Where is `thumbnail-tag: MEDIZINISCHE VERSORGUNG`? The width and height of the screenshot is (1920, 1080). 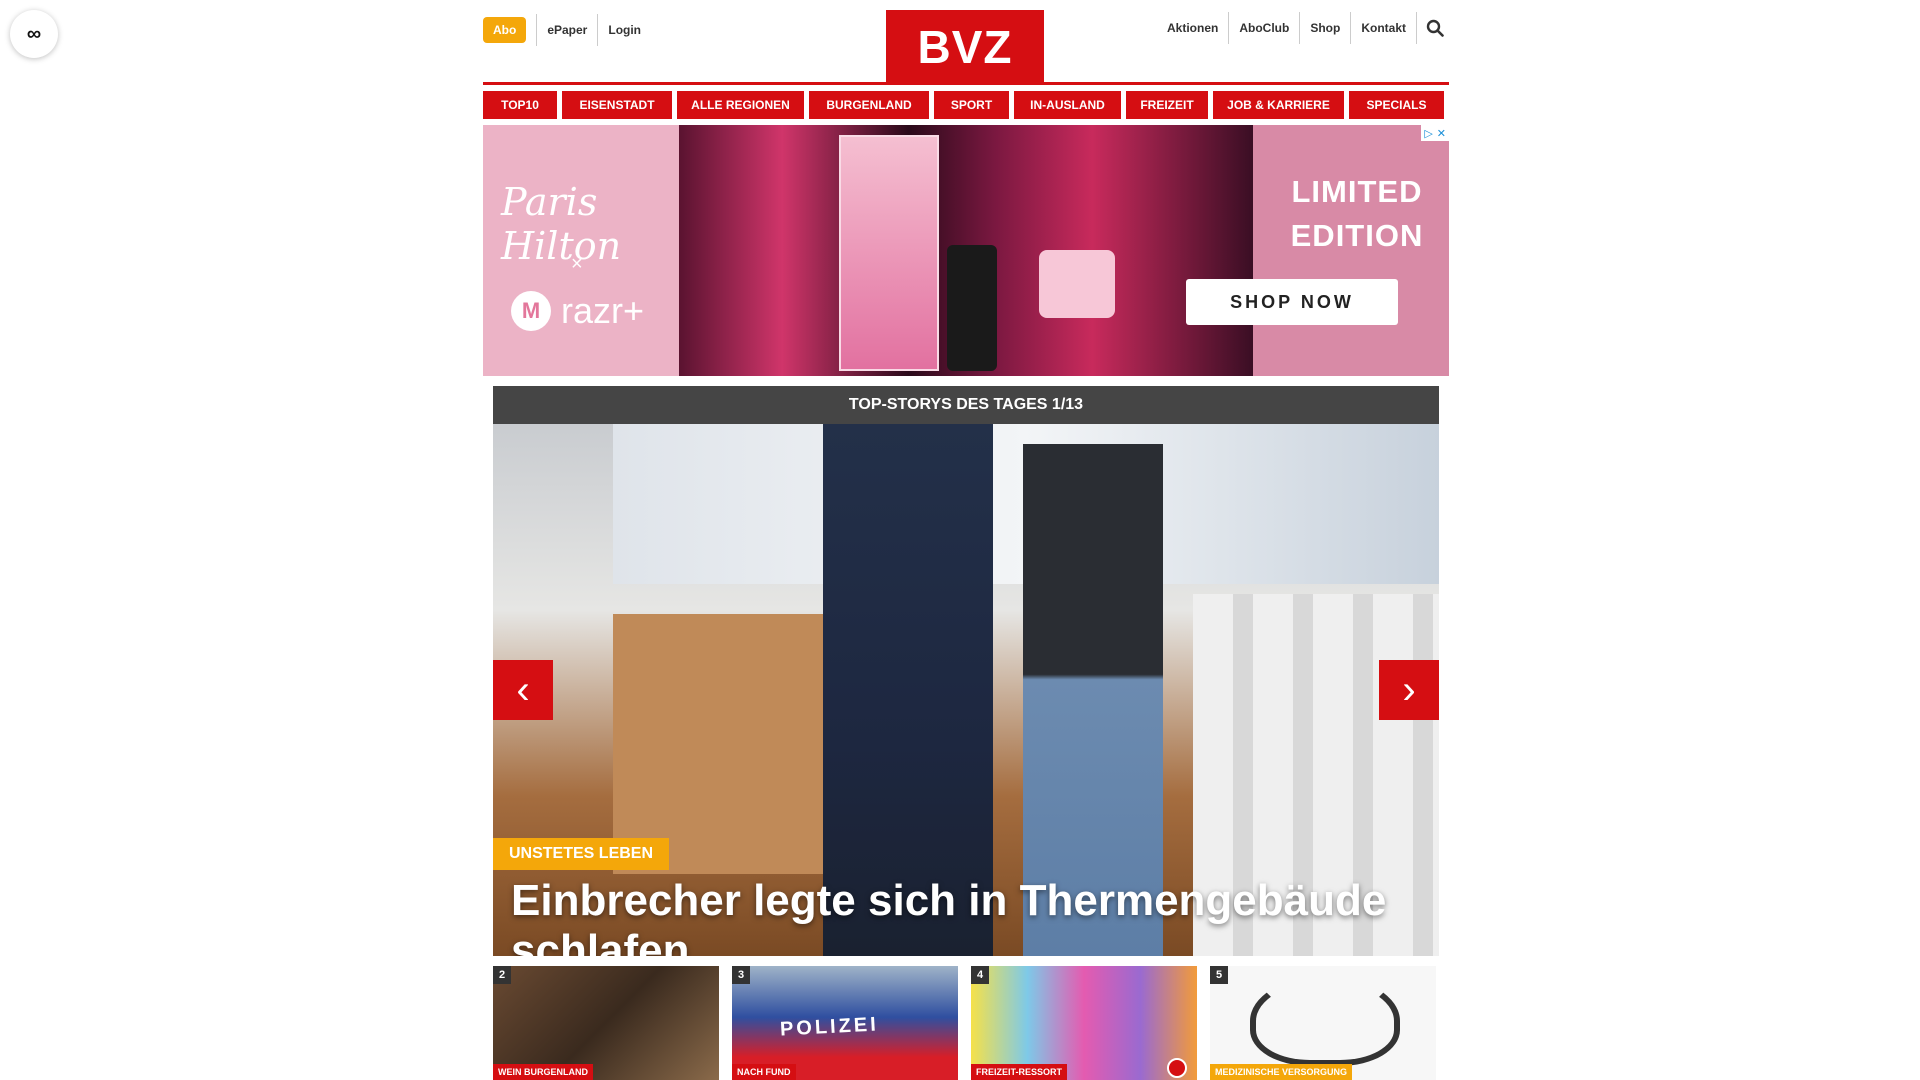 thumbnail-tag: MEDIZINISCHE VERSORGUNG is located at coordinates (1281, 1072).